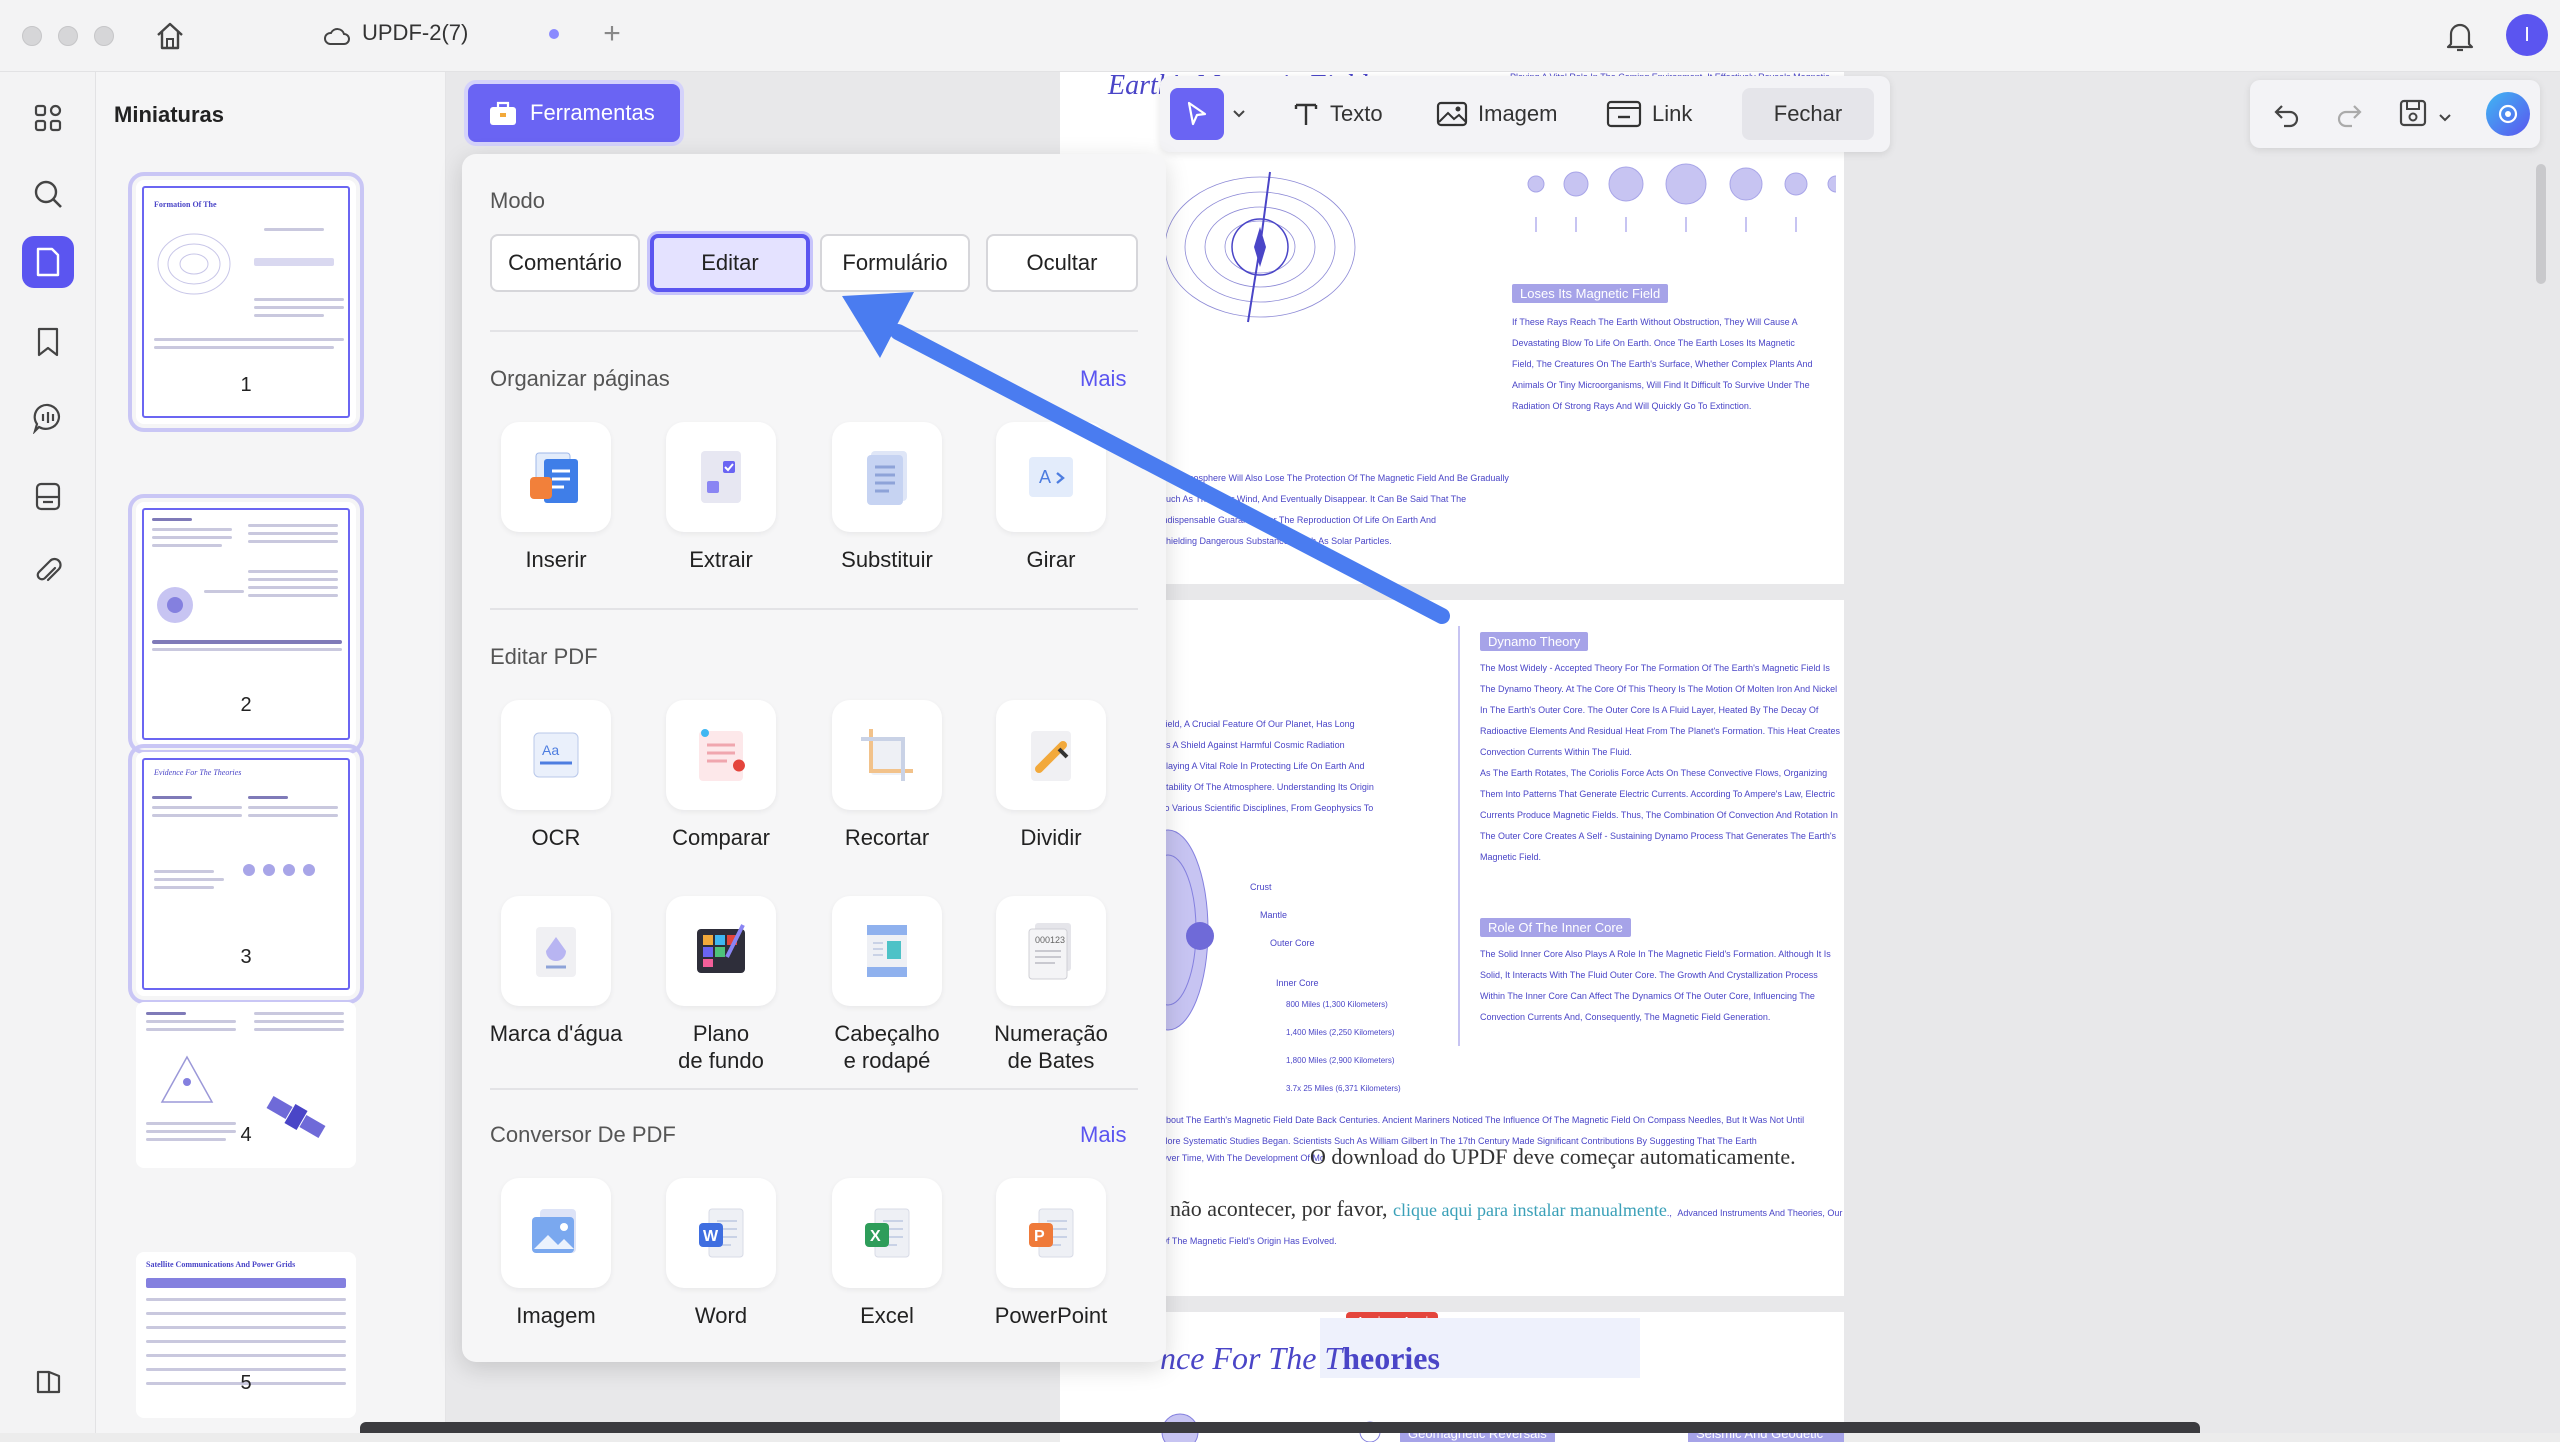  I want to click on watermark-tool: Marca d'água, so click(556, 971).